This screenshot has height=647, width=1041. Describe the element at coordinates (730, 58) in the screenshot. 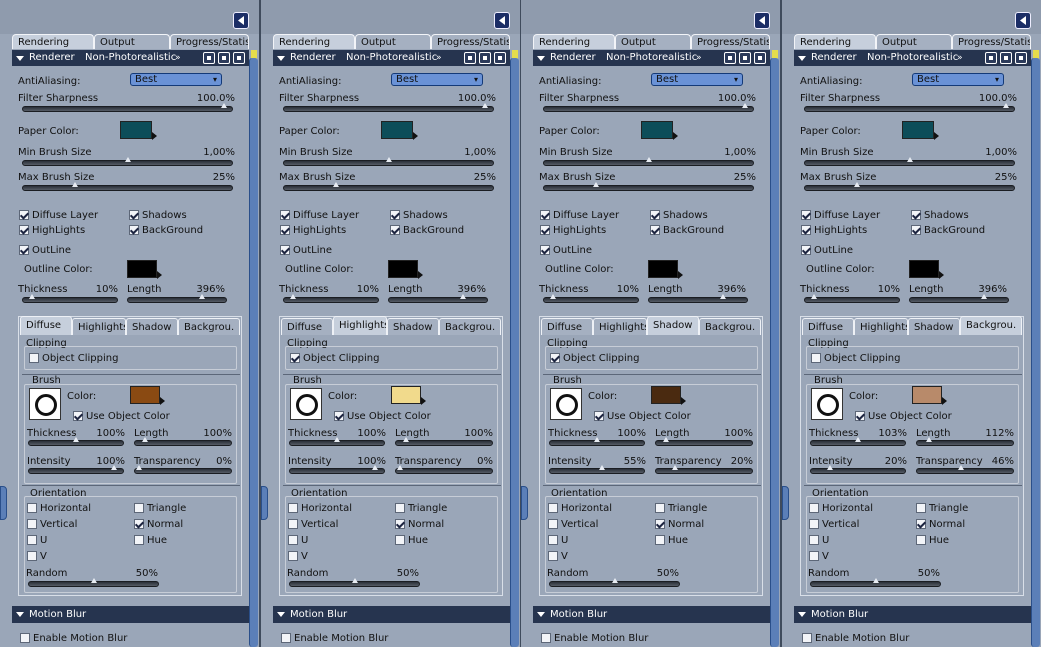

I see `tree-icon` at that location.